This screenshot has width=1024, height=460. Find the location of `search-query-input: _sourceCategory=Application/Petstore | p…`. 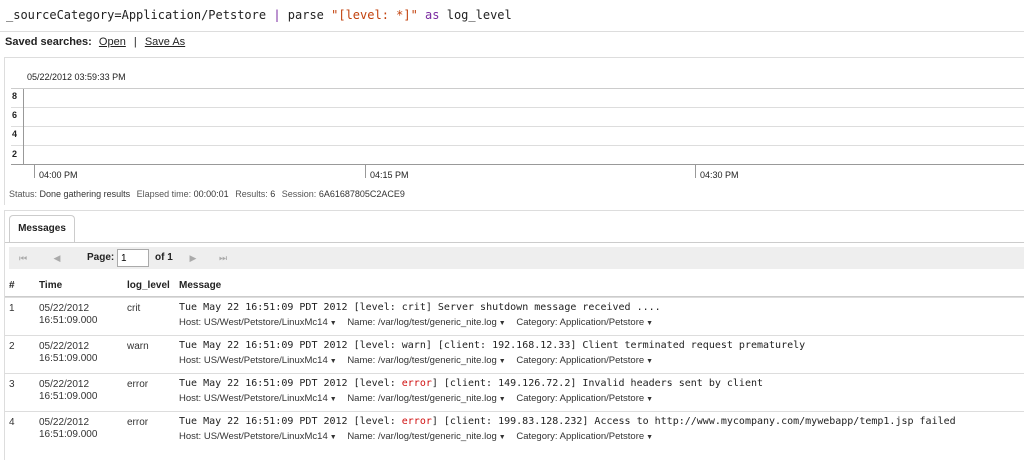

search-query-input: _sourceCategory=Application/Petstore | p… is located at coordinates (512, 16).